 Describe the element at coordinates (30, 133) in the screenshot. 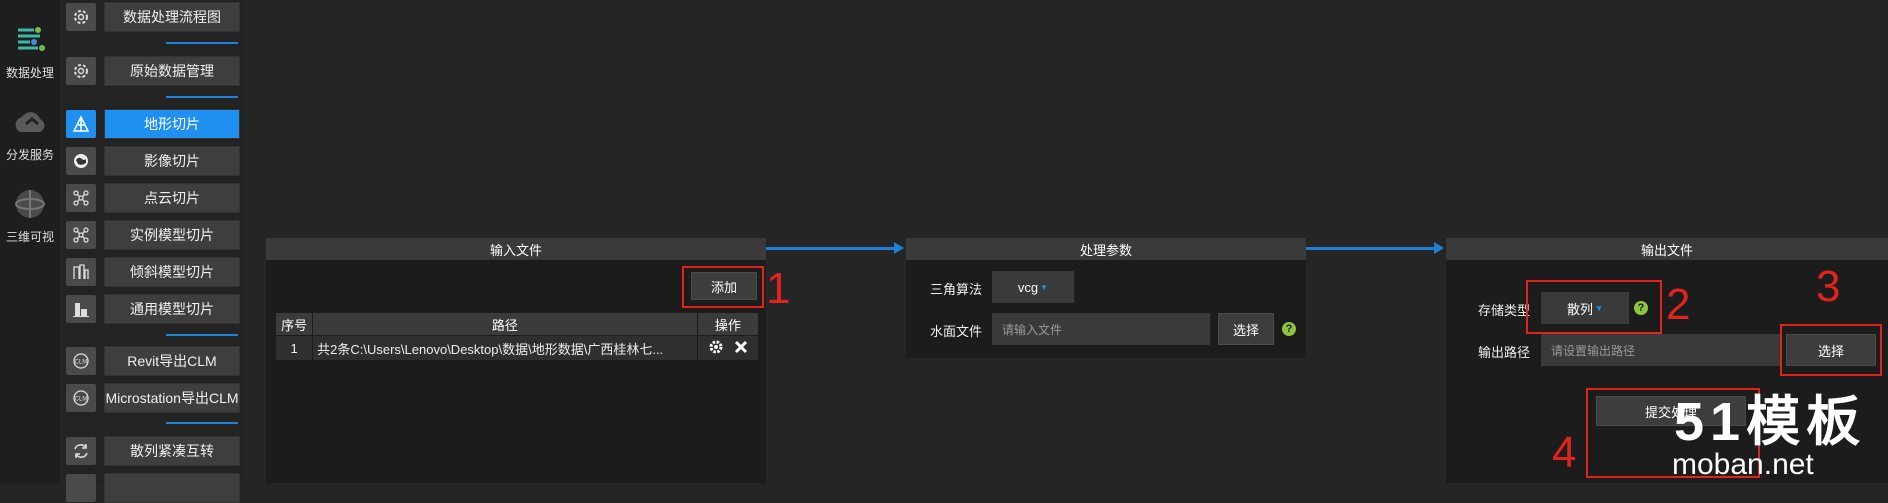

I see `nav-item-distribute: 分发服务` at that location.